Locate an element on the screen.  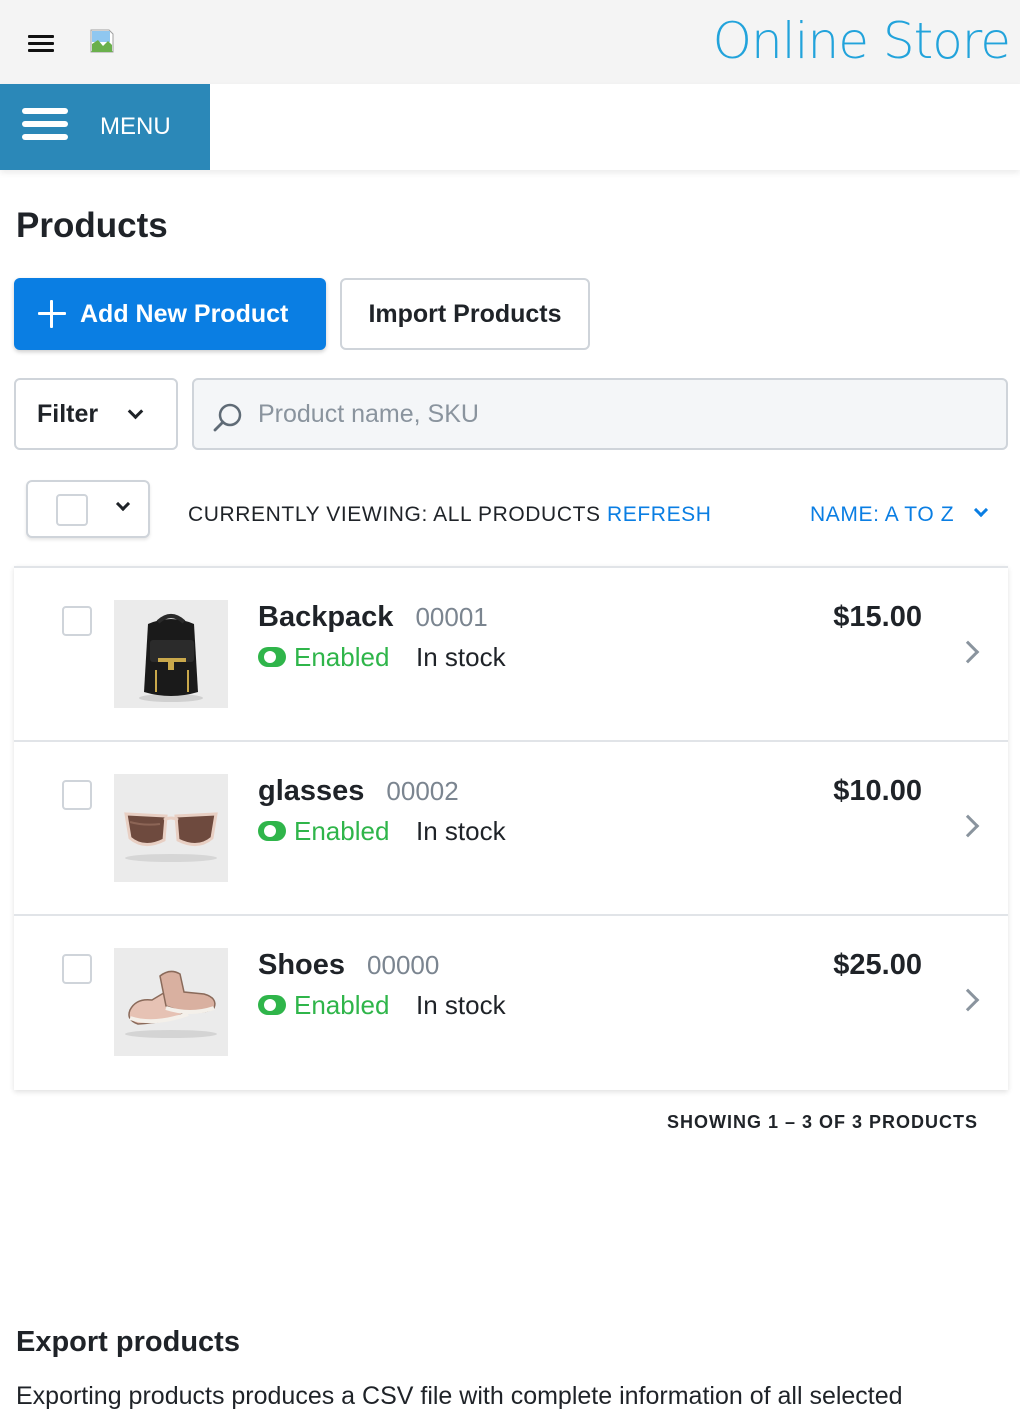
currently-viewing-label: CURRENTLY VIEWING: ALL PRODUCTS is located at coordinates (394, 514).